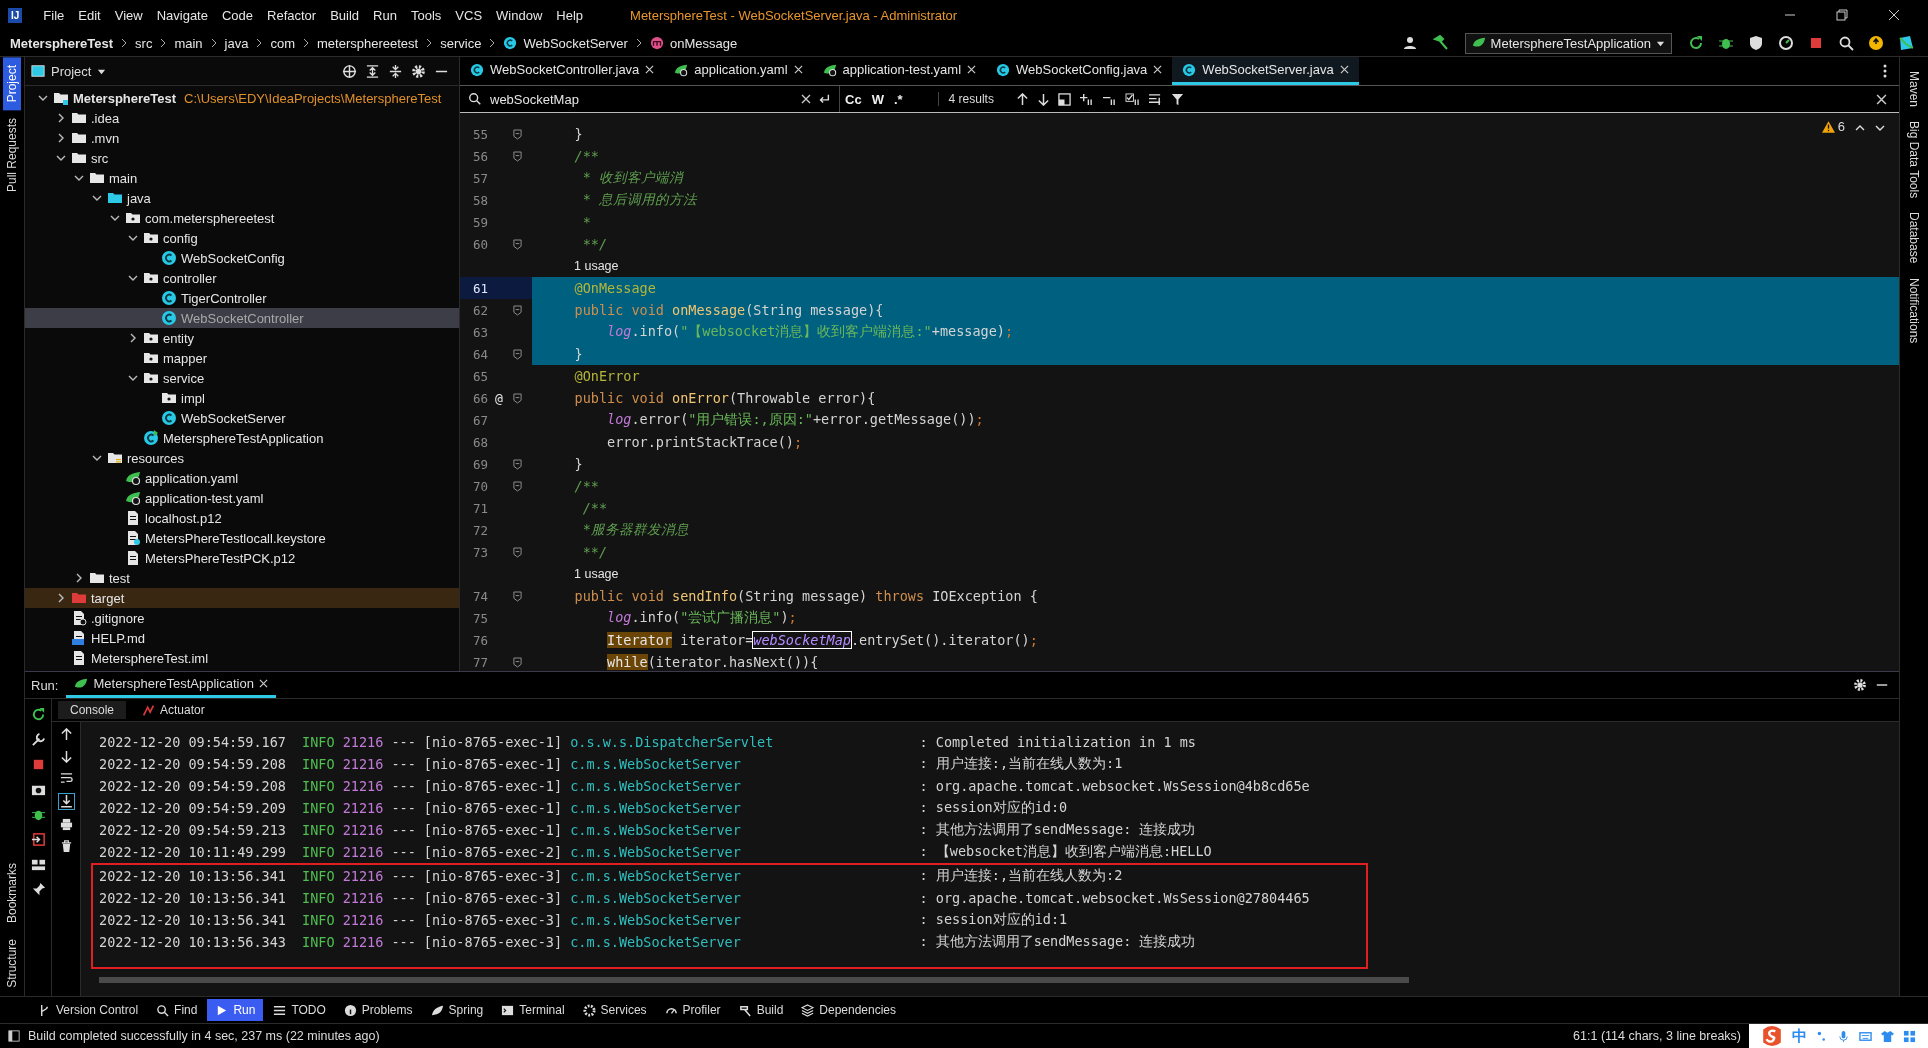 The height and width of the screenshot is (1048, 1928). I want to click on tree-item: MetersphereTest C:\Users\EDY\IdeaProjects\MetersphereTest, so click(242, 98).